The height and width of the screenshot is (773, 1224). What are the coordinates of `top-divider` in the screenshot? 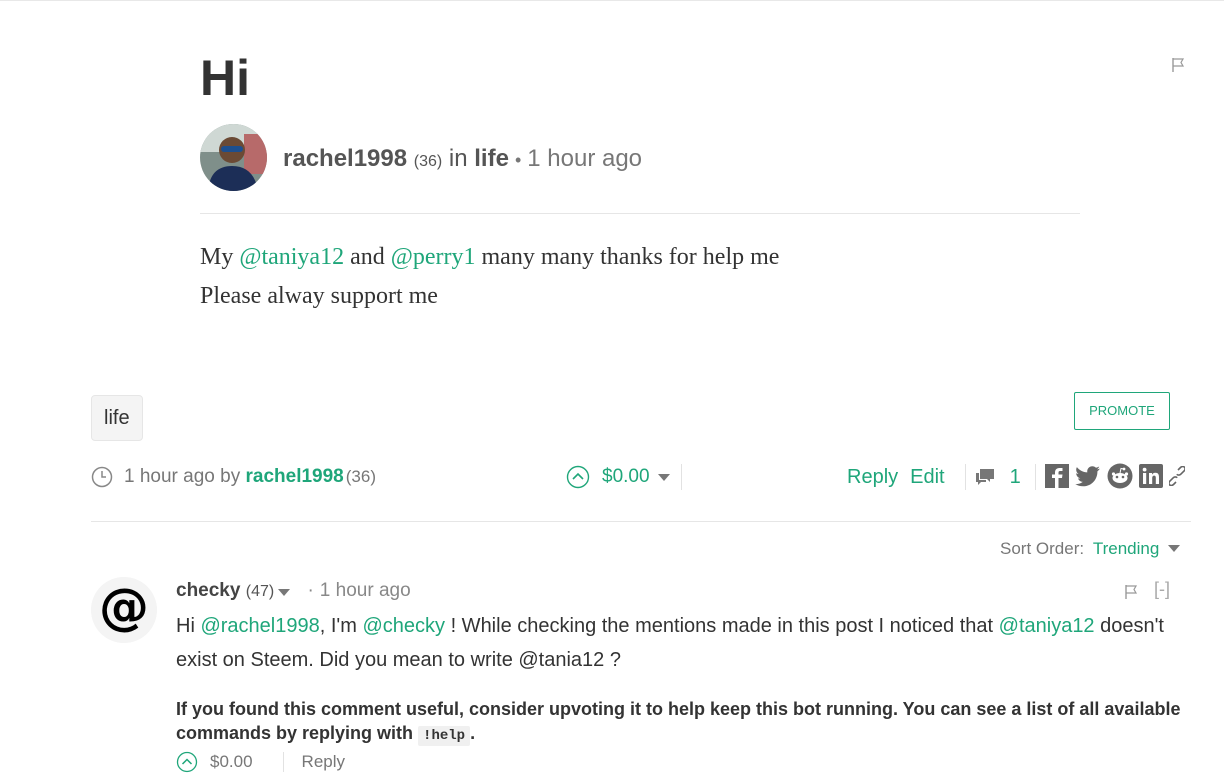 It's located at (612, 0).